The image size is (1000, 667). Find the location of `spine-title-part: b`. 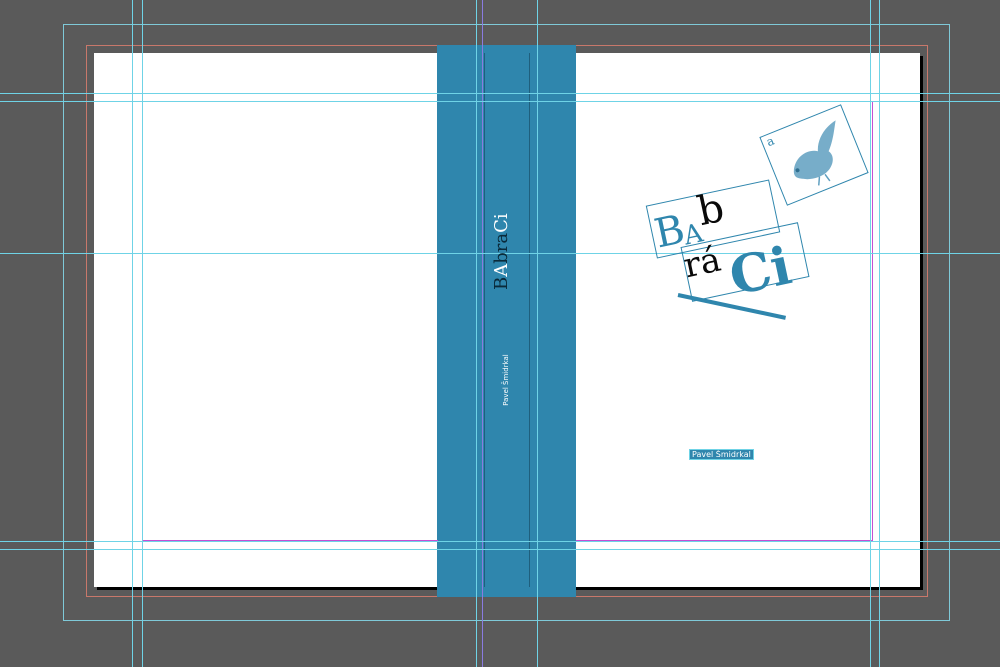

spine-title-part: b is located at coordinates (501, 258).